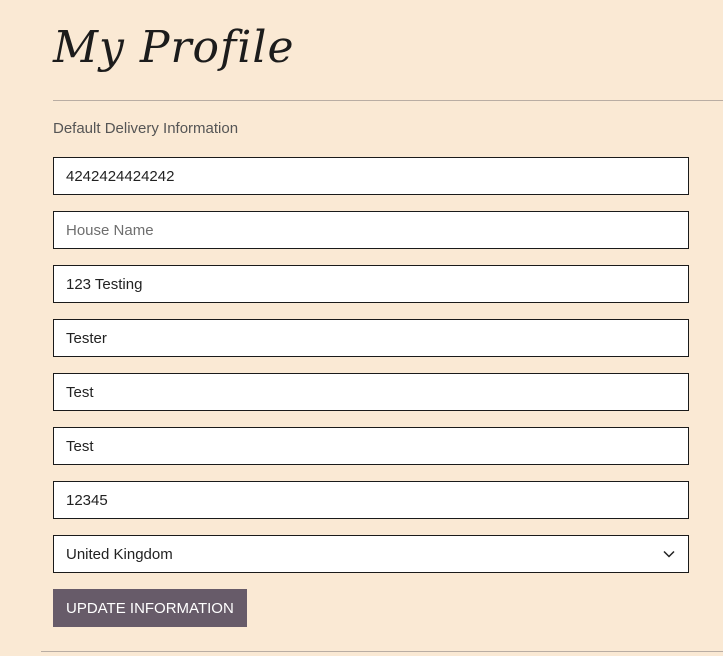 This screenshot has height=656, width=723. Describe the element at coordinates (174, 47) in the screenshot. I see `page-title: My Profile` at that location.